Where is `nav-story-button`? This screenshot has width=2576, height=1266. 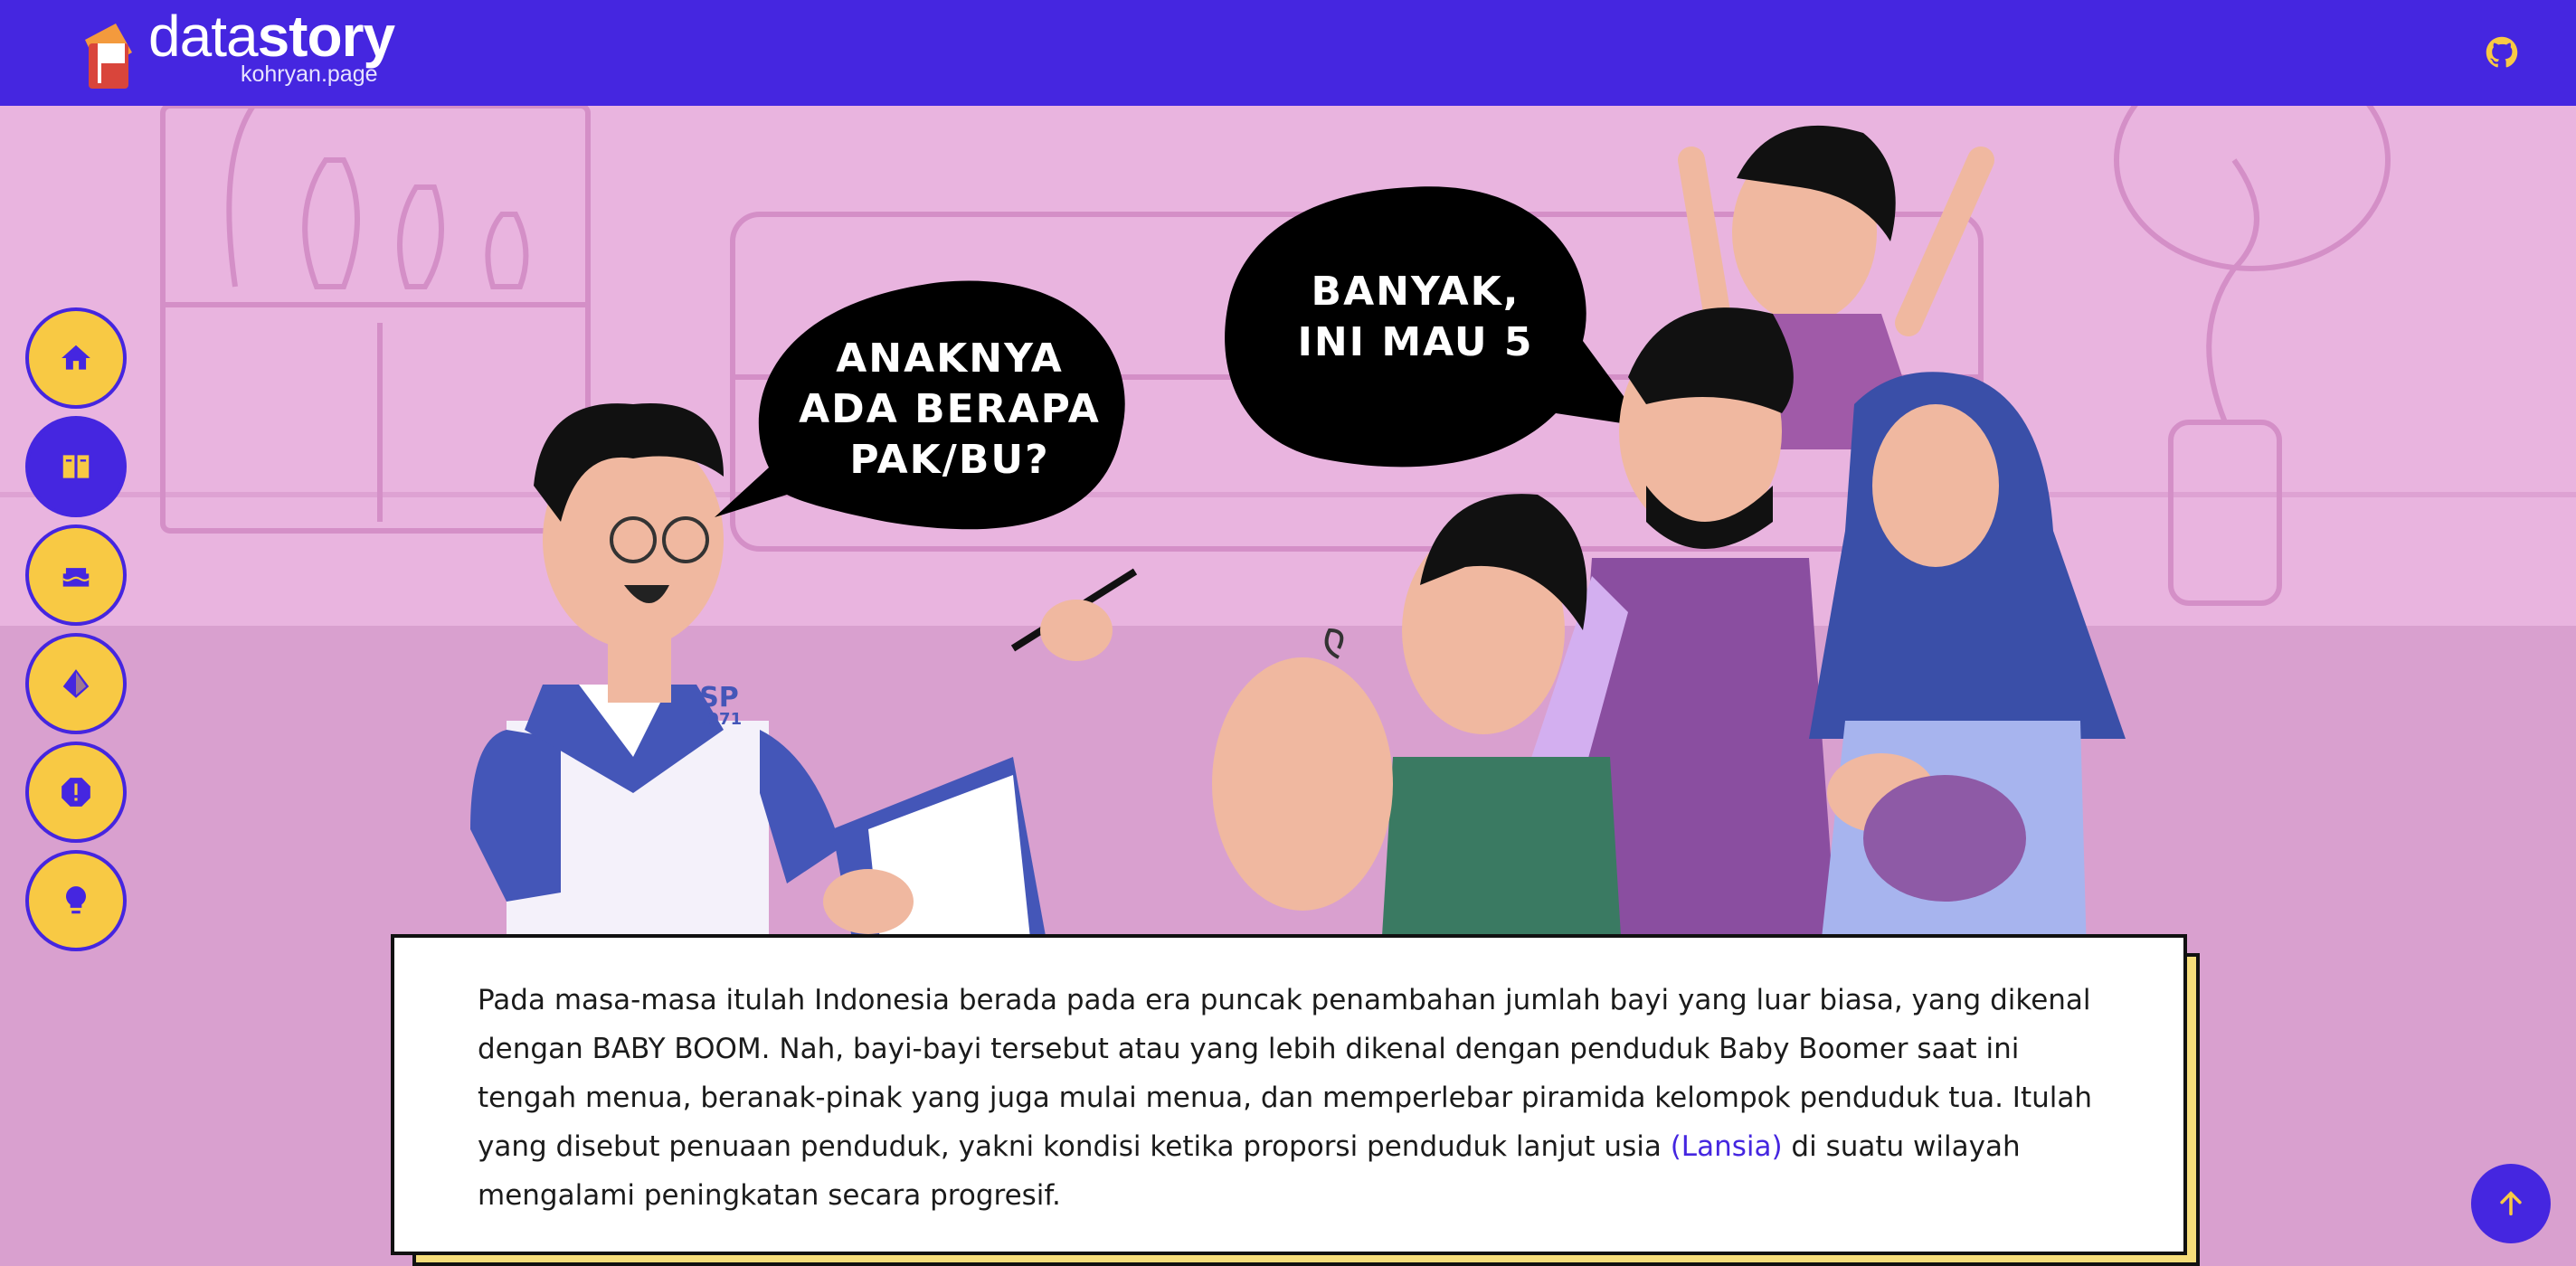
nav-story-button is located at coordinates (76, 466).